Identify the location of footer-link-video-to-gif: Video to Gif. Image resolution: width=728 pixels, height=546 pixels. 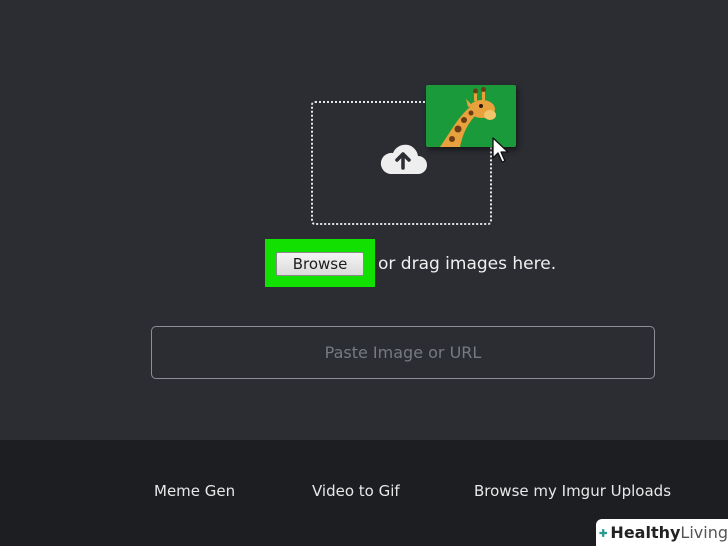
(356, 491).